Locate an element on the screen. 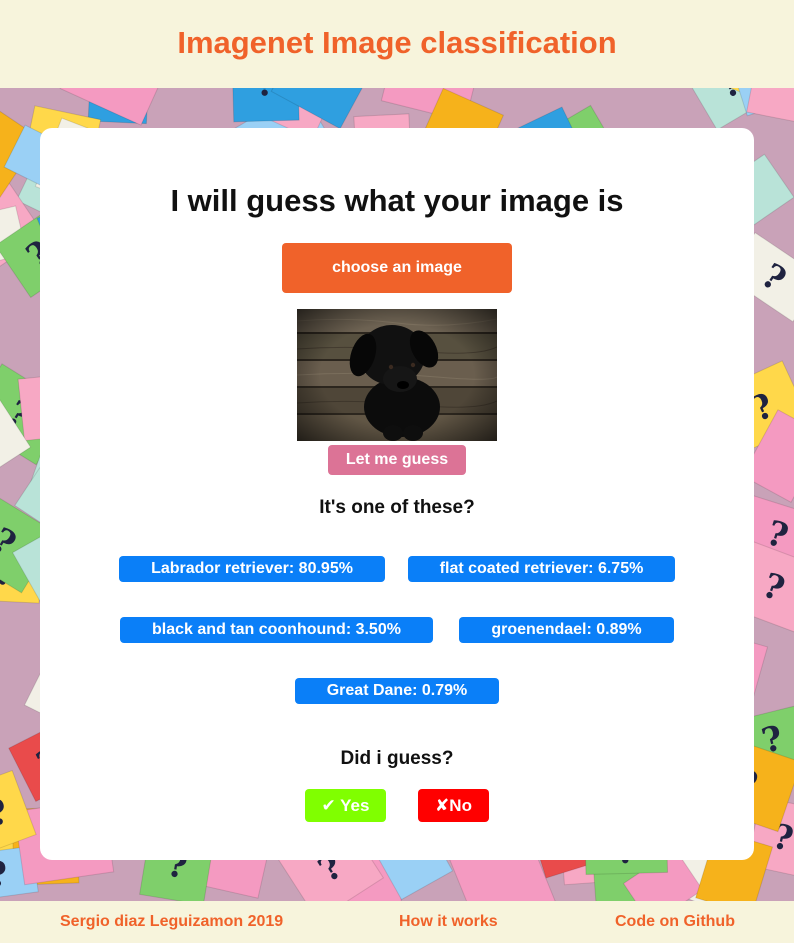 Image resolution: width=794 pixels, height=943 pixels. feedback-question: Did i guess? is located at coordinates (397, 758).